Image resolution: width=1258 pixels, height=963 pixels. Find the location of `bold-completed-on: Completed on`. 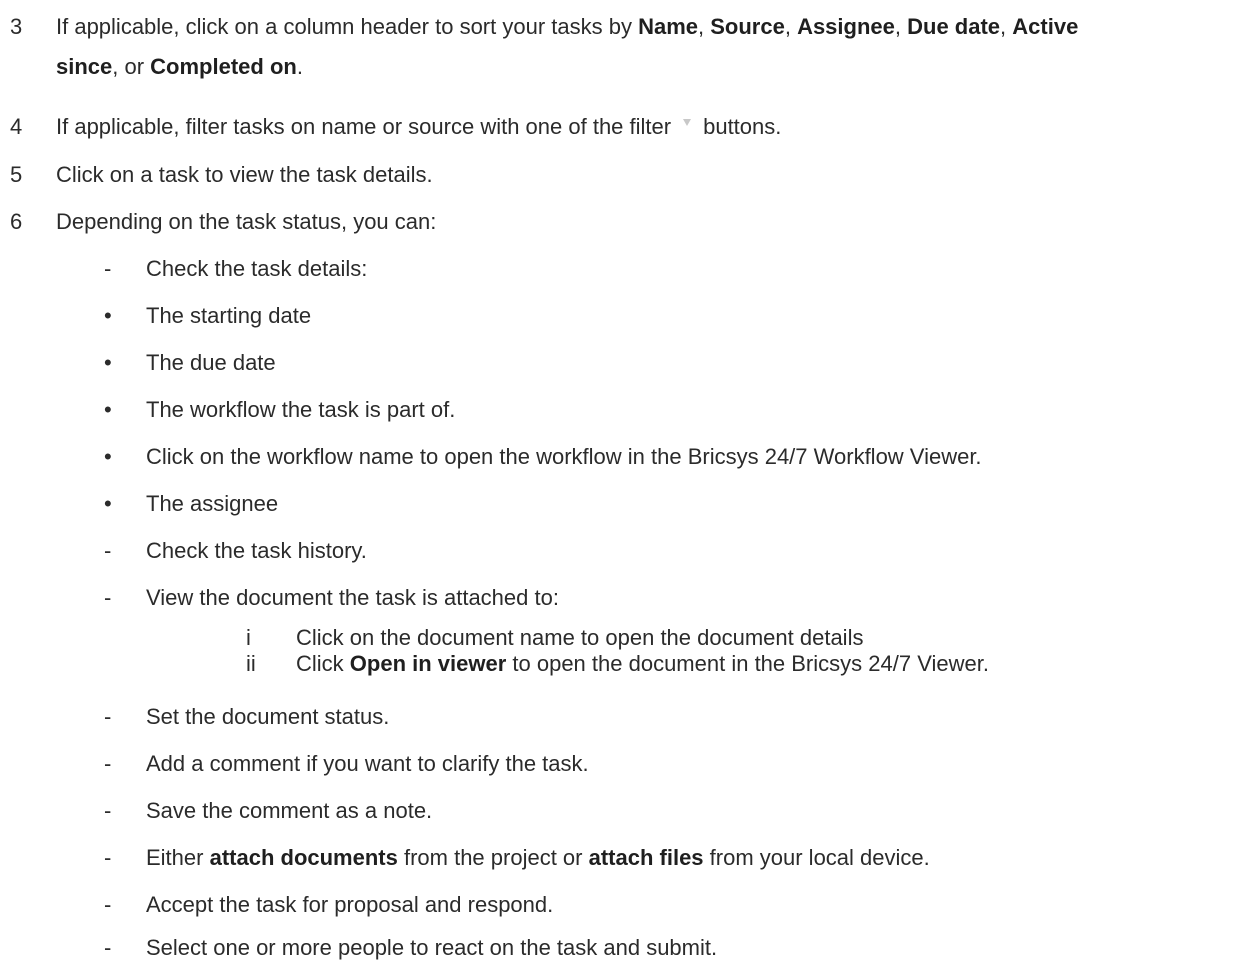

bold-completed-on: Completed on is located at coordinates (223, 66).